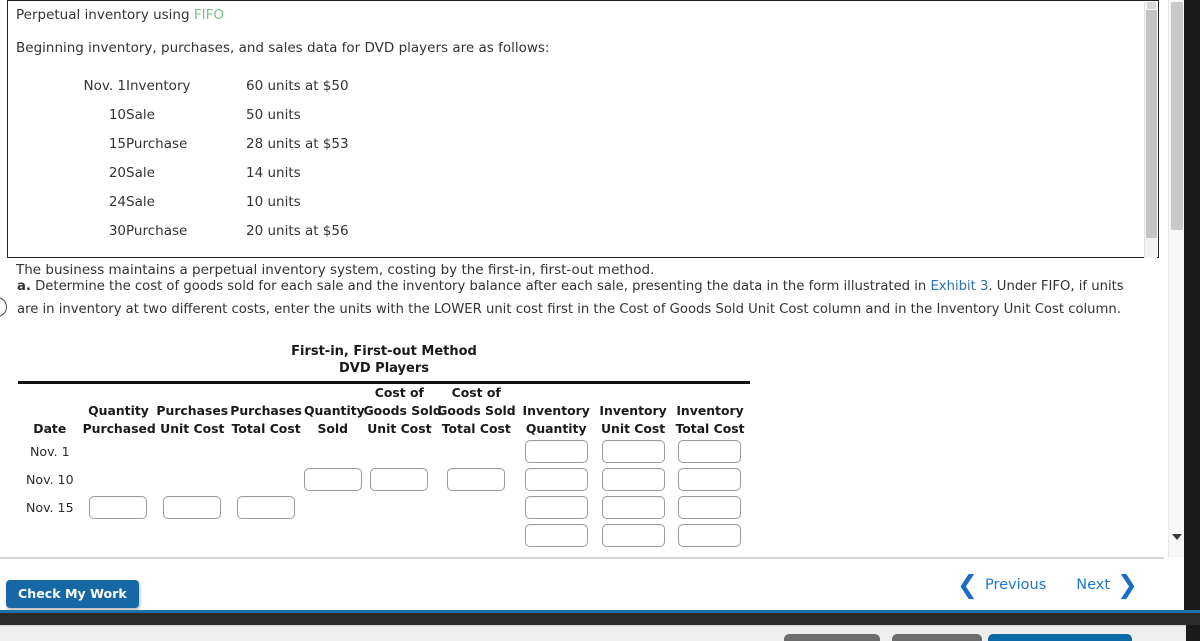 The height and width of the screenshot is (641, 1200). Describe the element at coordinates (208, 15) in the screenshot. I see `problem-title-method: FIFO` at that location.